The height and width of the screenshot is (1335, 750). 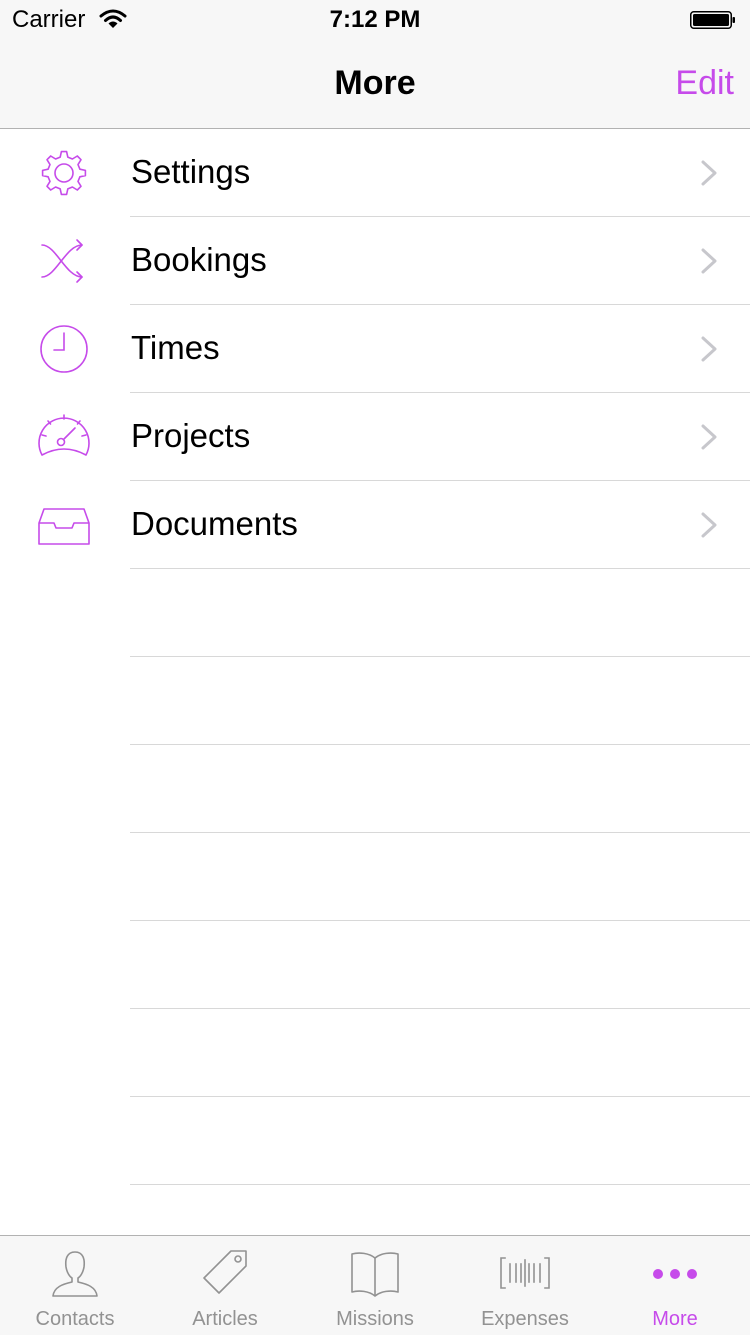 What do you see at coordinates (225, 1272) in the screenshot?
I see `tag-icon` at bounding box center [225, 1272].